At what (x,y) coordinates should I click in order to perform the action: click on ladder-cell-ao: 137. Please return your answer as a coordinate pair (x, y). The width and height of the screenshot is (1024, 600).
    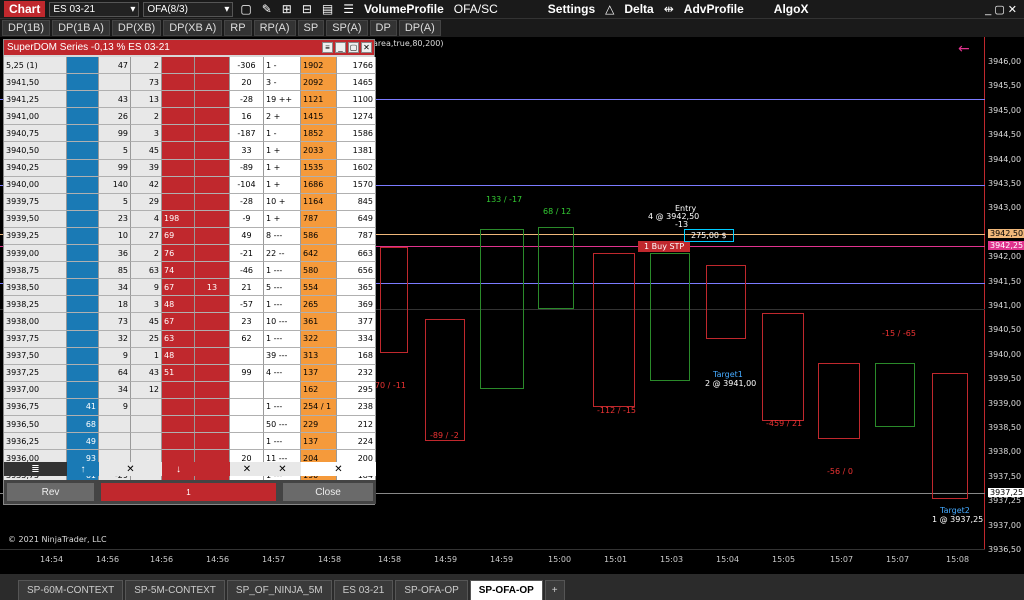
    Looking at the image, I should click on (319, 373).